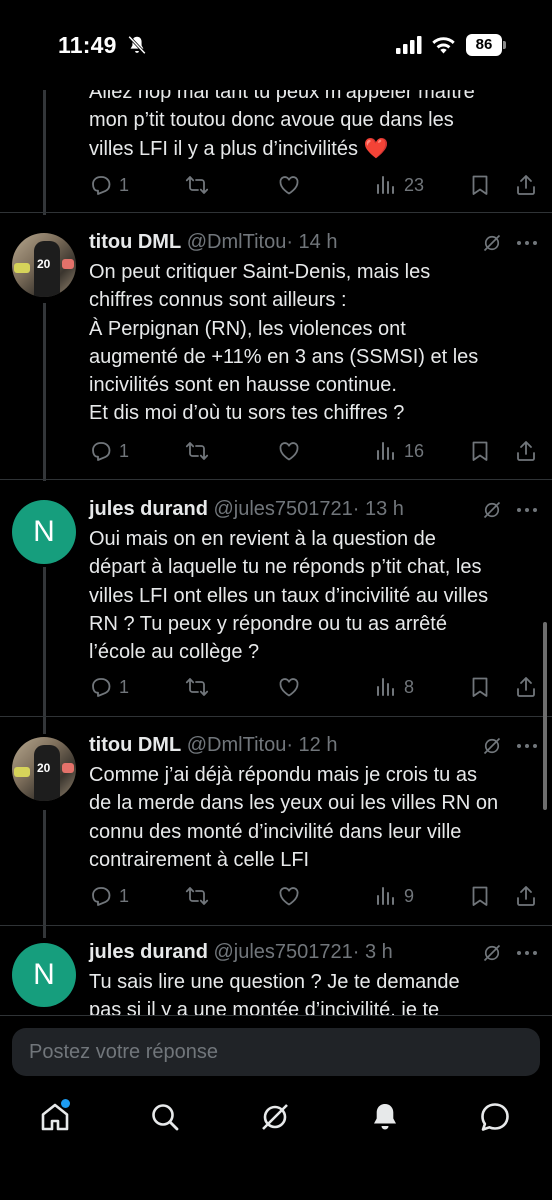 This screenshot has width=552, height=1200. What do you see at coordinates (268, 623) in the screenshot?
I see `tweet-text-line: RN ? Tu peux y répondre ou tu as arrêté` at bounding box center [268, 623].